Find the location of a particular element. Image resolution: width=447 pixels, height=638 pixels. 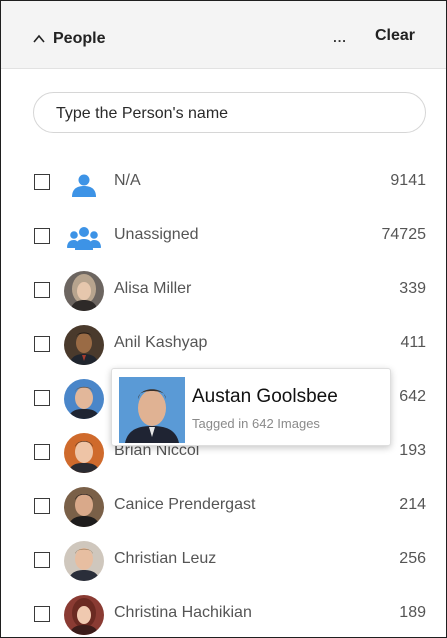

person-icon is located at coordinates (84, 183).